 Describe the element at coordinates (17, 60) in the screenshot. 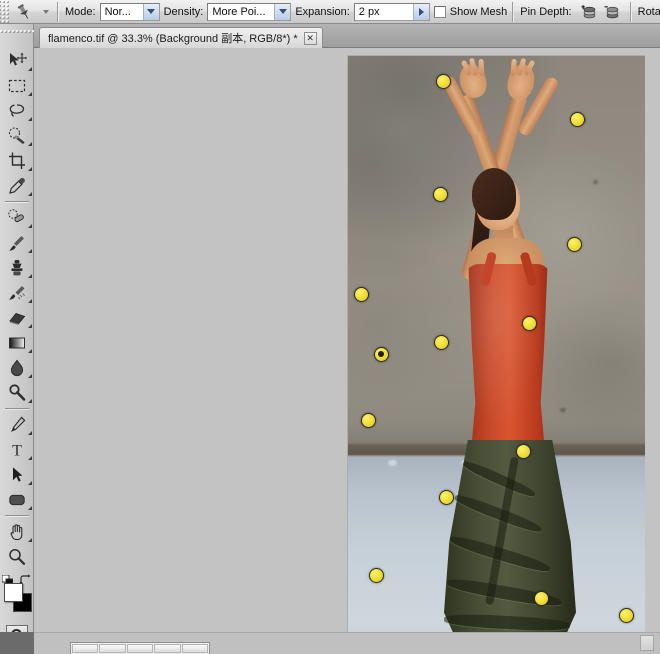

I see `move-tool` at that location.